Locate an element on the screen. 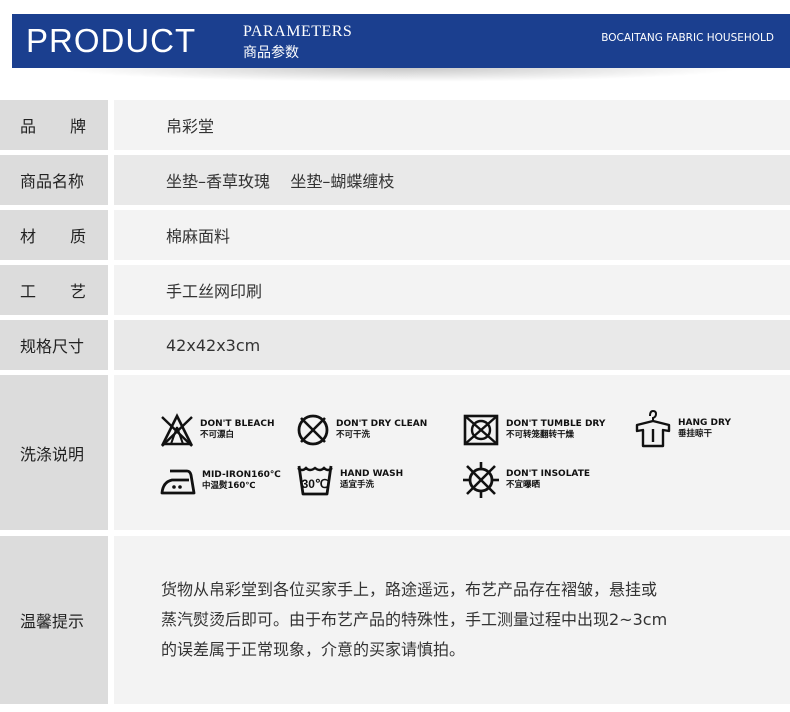 The width and height of the screenshot is (790, 712). care-no-bleach-en: DON'T BLEACH is located at coordinates (237, 424).